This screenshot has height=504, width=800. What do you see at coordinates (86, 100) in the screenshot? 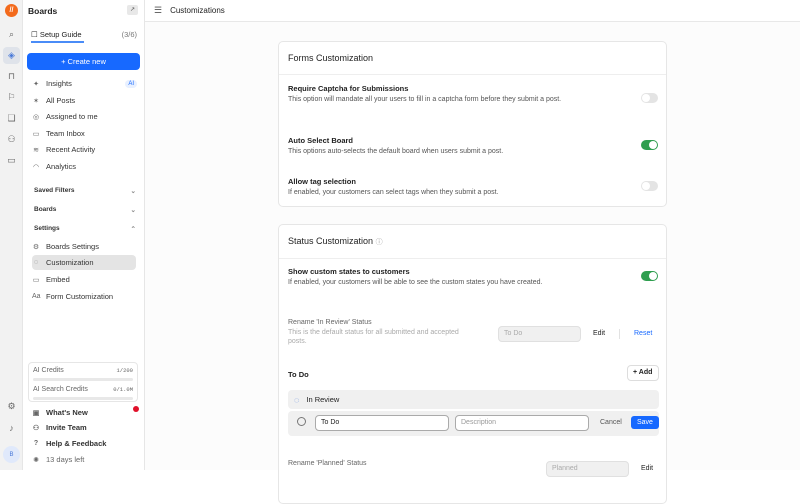
I see `sidebar-item-all-posts: ✶ All Posts` at bounding box center [86, 100].